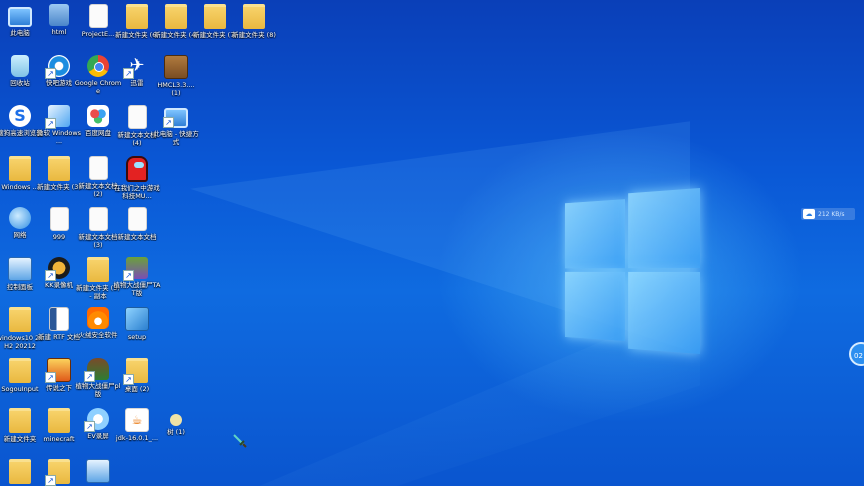 The image size is (864, 486). I want to click on sword-cursor-icon, so click(240, 441).